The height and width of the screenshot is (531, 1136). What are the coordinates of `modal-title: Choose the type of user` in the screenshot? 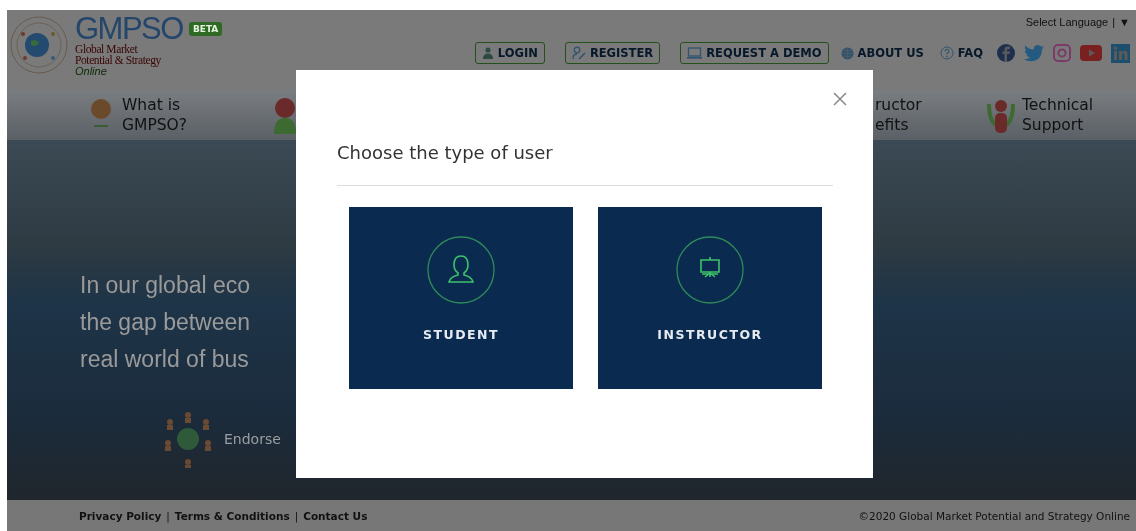 It's located at (585, 164).